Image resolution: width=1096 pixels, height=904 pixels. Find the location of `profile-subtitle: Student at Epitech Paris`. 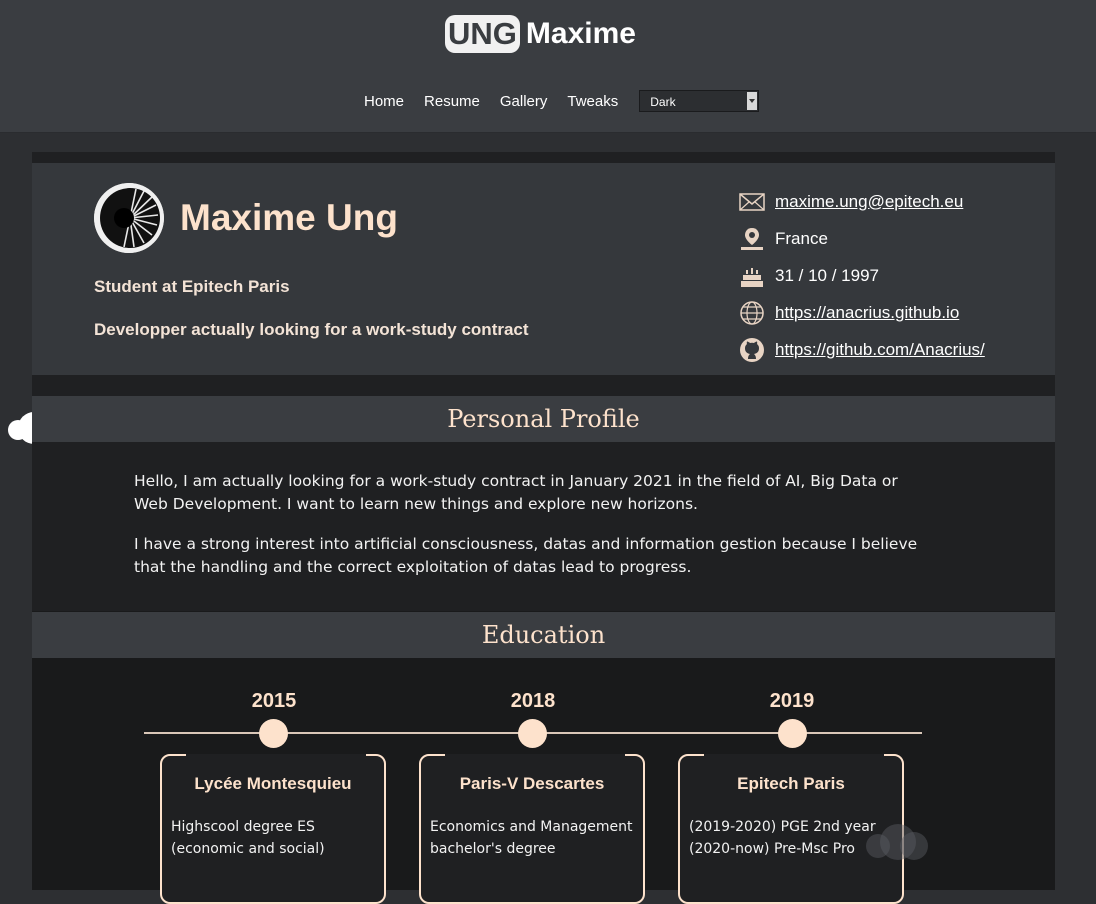

profile-subtitle: Student at Epitech Paris is located at coordinates (192, 286).